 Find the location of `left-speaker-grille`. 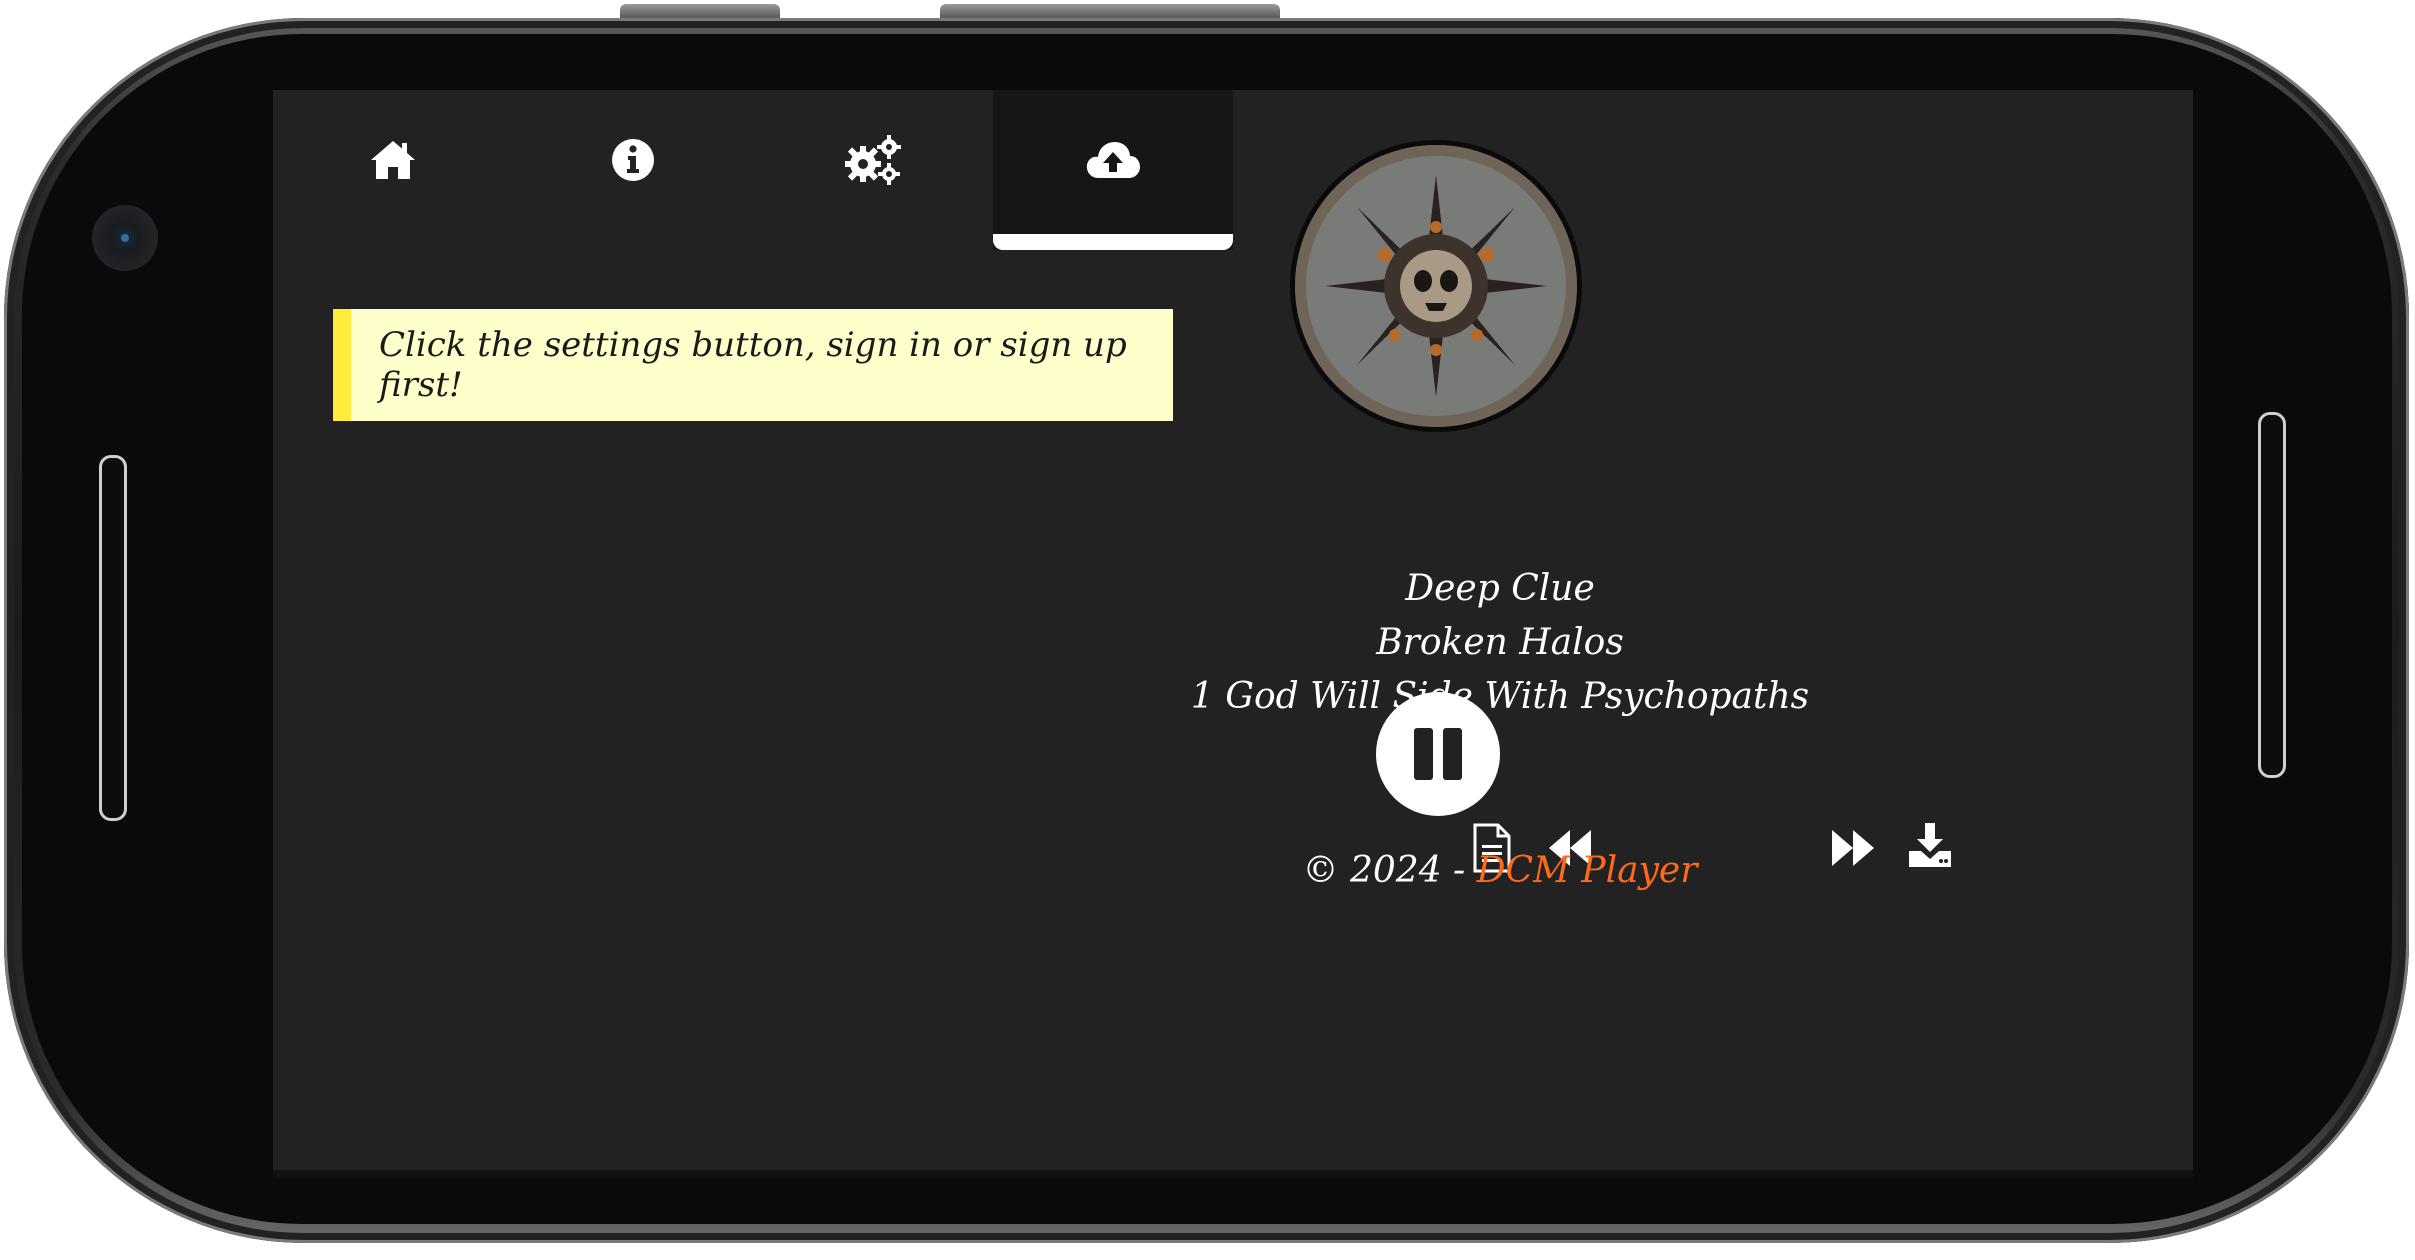

left-speaker-grille is located at coordinates (113, 638).